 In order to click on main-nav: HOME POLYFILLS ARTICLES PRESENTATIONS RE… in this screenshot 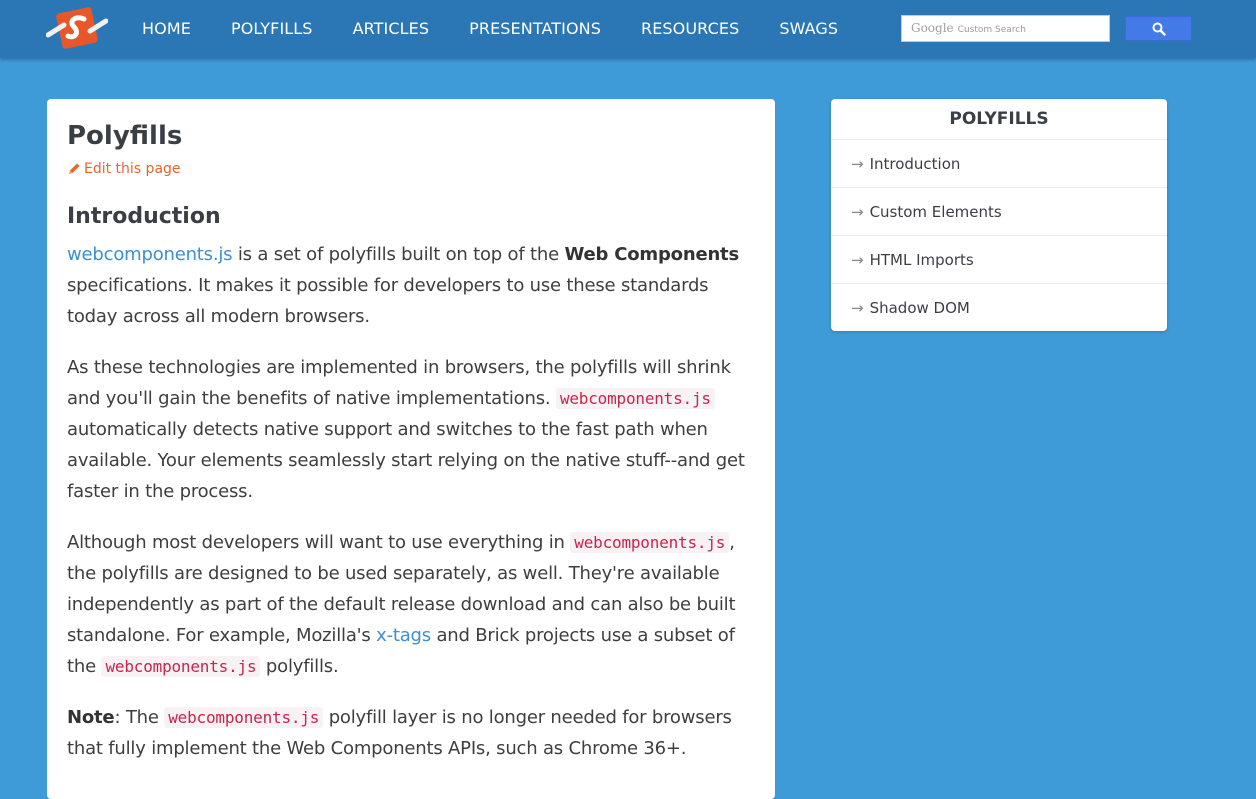, I will do `click(510, 29)`.